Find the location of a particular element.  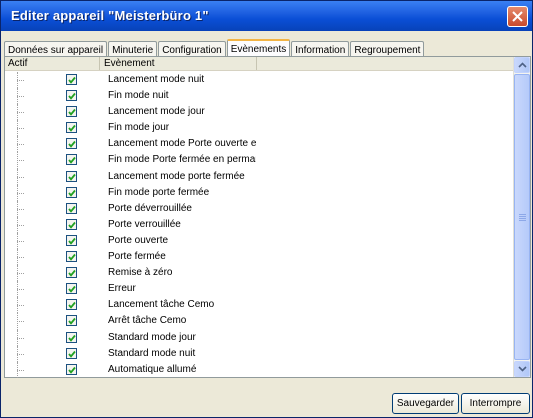

table-row: Standard mode jour is located at coordinates (260, 337).